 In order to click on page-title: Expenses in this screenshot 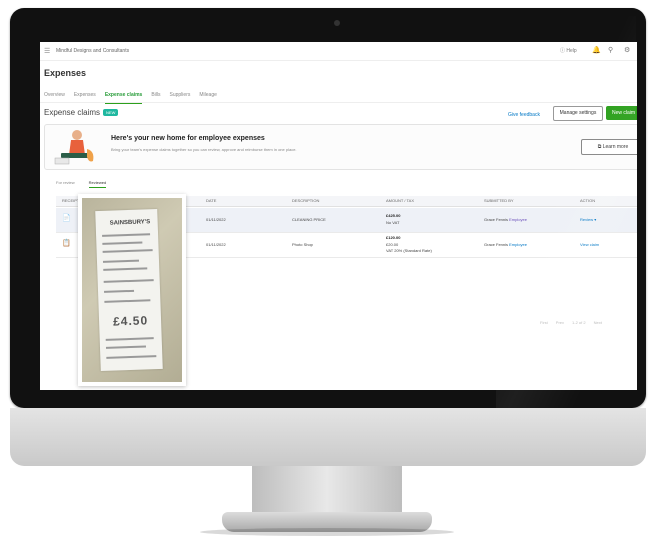, I will do `click(65, 73)`.